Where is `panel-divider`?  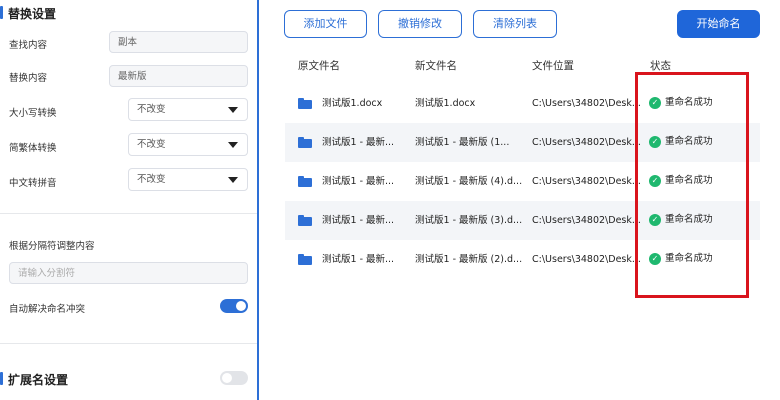 panel-divider is located at coordinates (258, 200).